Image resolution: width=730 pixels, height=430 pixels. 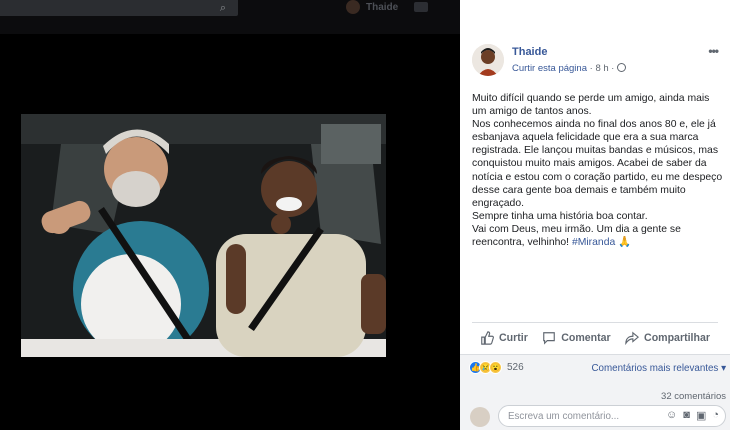 I want to click on post-paragraph: Sempre tinha uma história boa contar., so click(x=560, y=216).